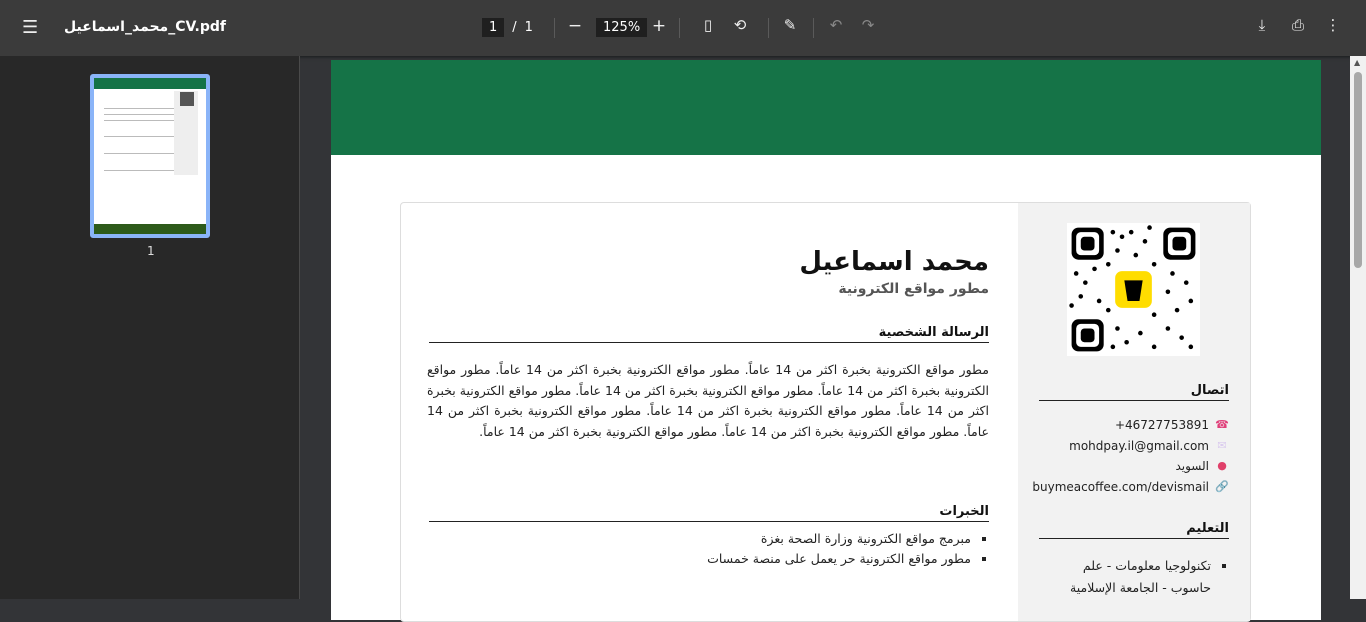 This screenshot has width=1366, height=622. What do you see at coordinates (826, 107) in the screenshot?
I see `cv-header-band` at bounding box center [826, 107].